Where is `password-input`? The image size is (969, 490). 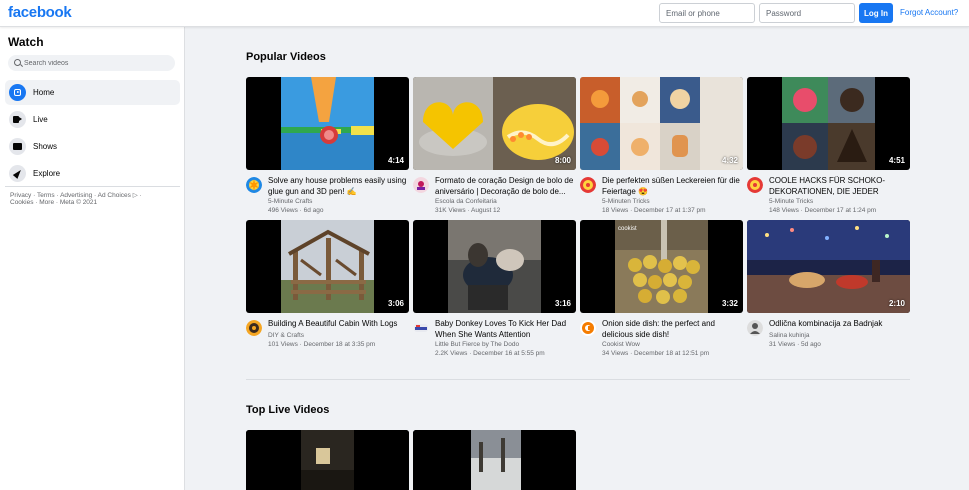
password-input is located at coordinates (807, 13).